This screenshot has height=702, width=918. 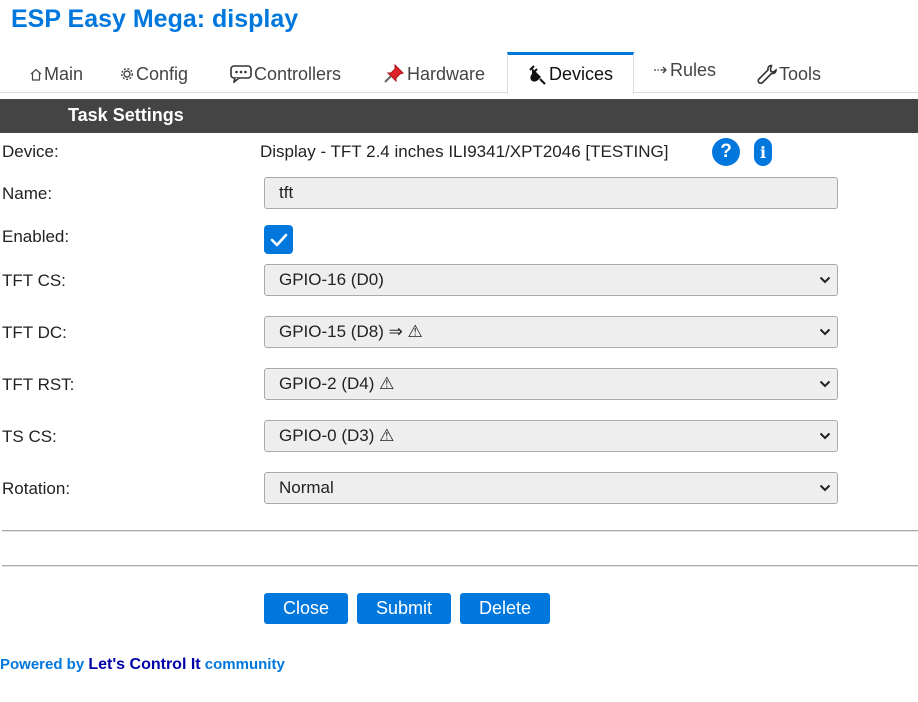 I want to click on name-input, so click(x=558, y=193).